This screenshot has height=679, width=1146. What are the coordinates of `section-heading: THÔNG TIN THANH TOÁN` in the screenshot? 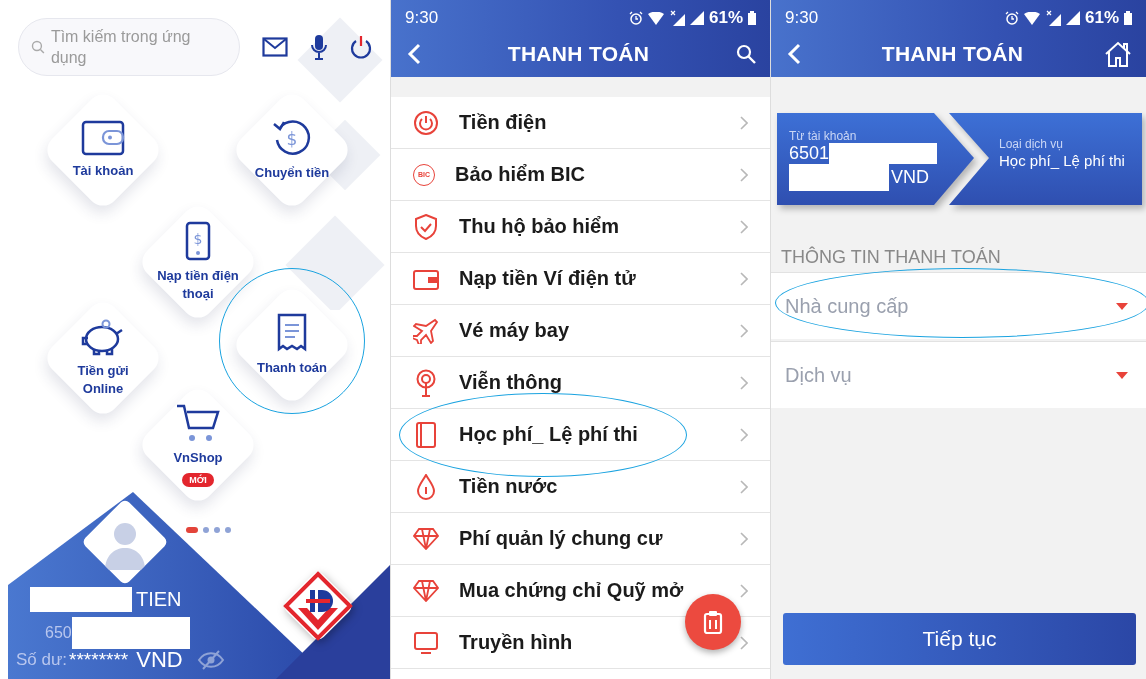 It's located at (891, 257).